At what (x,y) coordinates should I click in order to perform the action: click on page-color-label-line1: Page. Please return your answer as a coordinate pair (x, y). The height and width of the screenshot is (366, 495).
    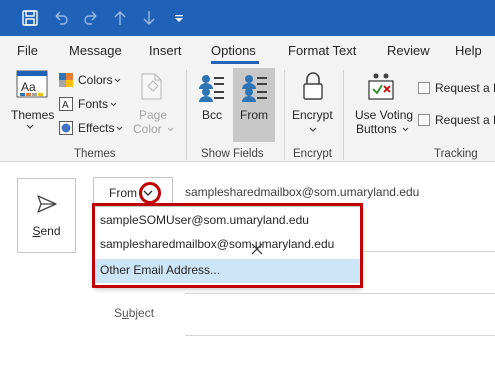
    Looking at the image, I should click on (153, 115).